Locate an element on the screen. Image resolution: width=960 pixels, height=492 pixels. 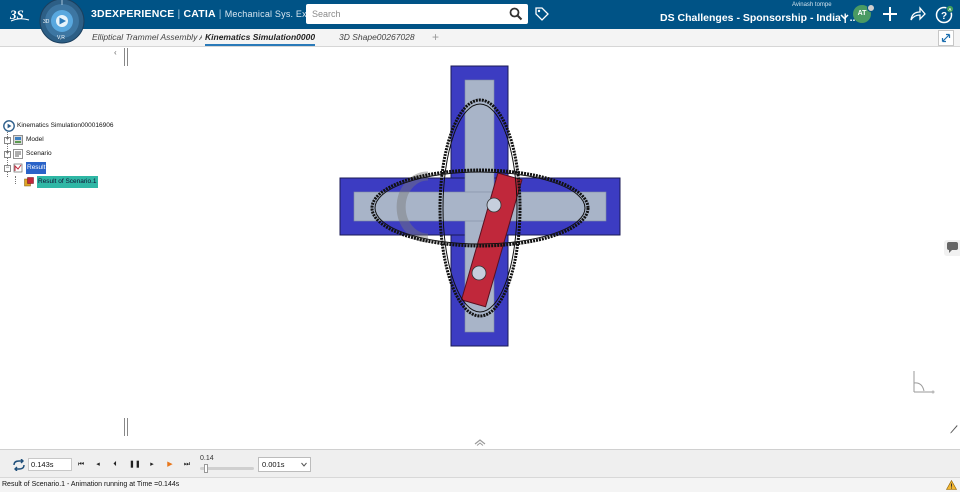
pause-button: ❚❚ is located at coordinates (135, 464).